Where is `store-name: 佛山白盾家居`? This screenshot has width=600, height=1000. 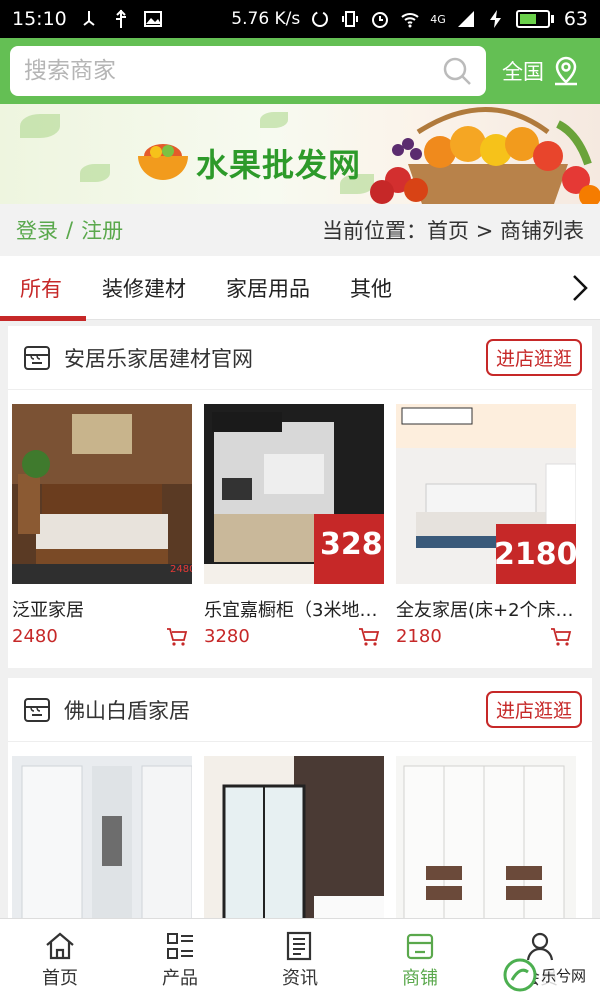
store-name: 佛山白盾家居 is located at coordinates (127, 710).